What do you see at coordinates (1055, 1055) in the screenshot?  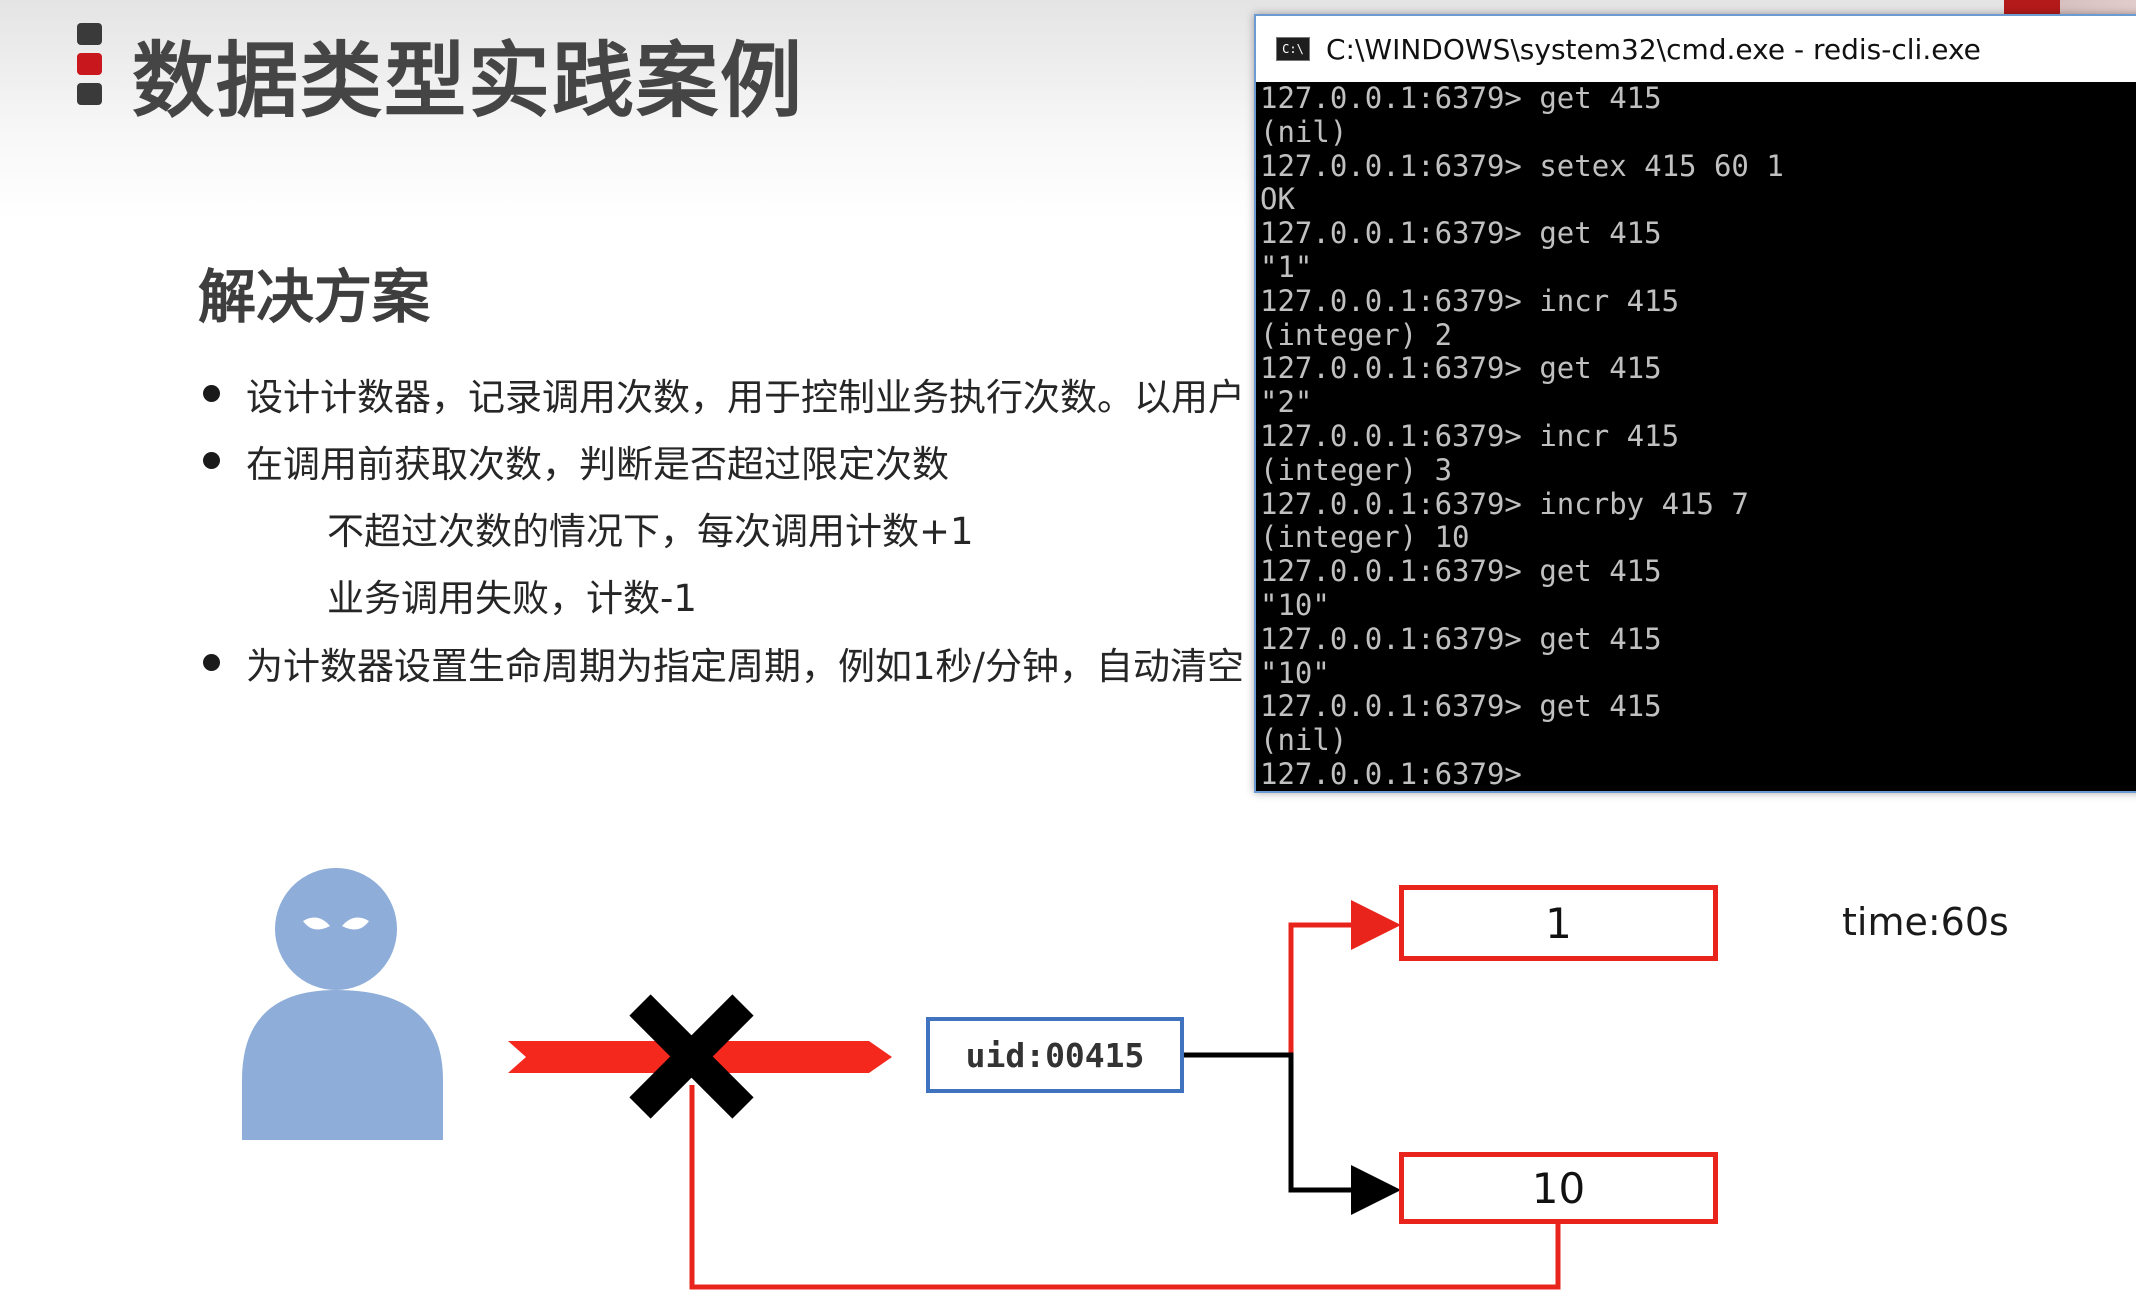 I see `uid-key-box: uid:00415` at bounding box center [1055, 1055].